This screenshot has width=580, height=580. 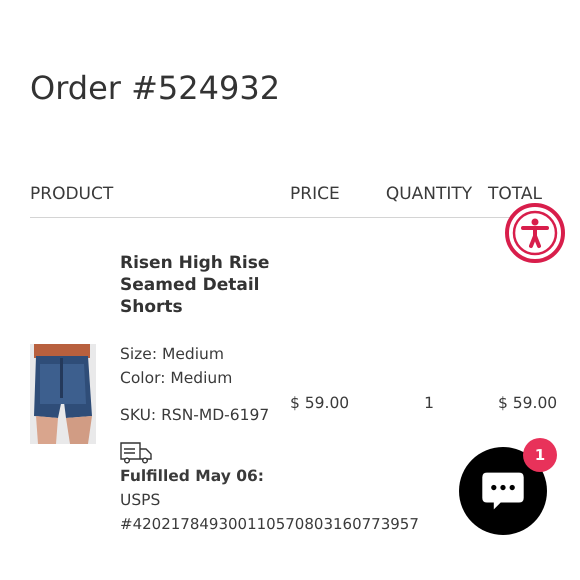 I want to click on total-text: $ 59.00, so click(x=528, y=403).